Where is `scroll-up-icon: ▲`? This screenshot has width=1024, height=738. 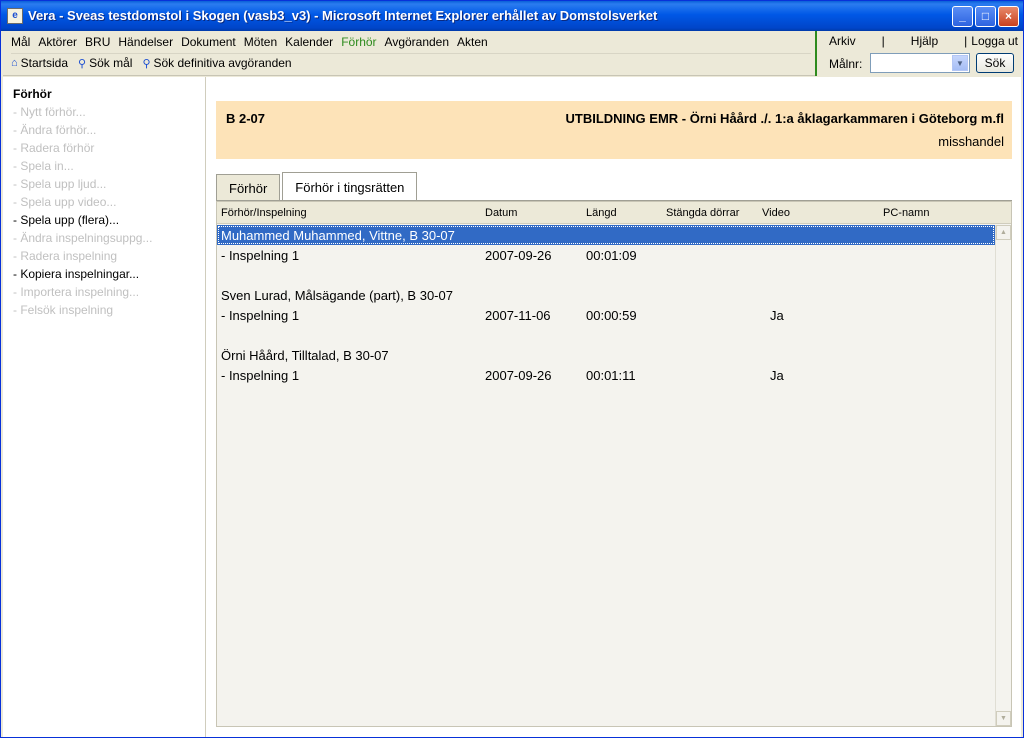
scroll-up-icon: ▲ is located at coordinates (1003, 232).